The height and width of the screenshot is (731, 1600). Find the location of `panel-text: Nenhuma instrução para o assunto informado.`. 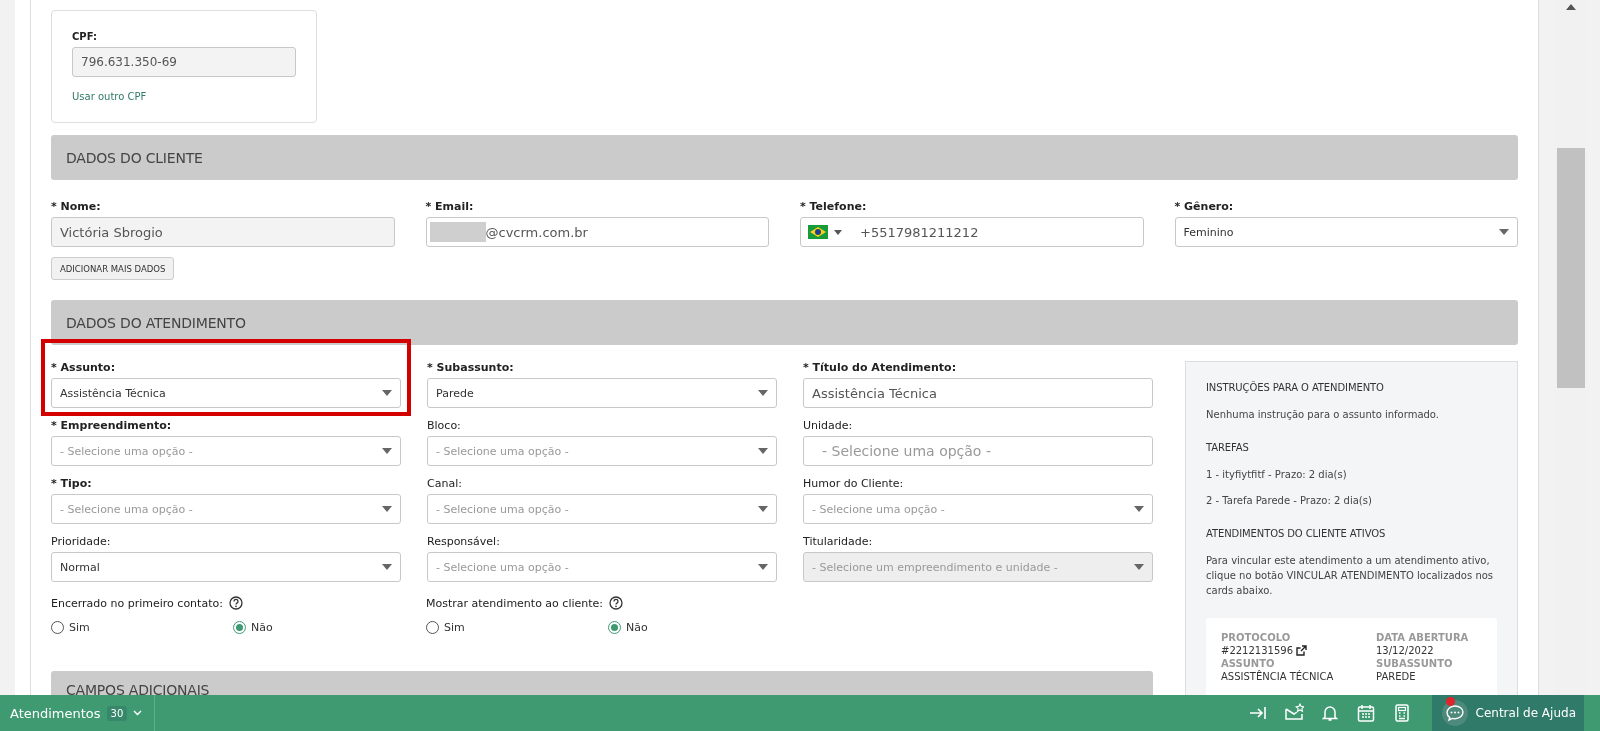

panel-text: Nenhuma instrução para o assunto informado. is located at coordinates (1323, 415).